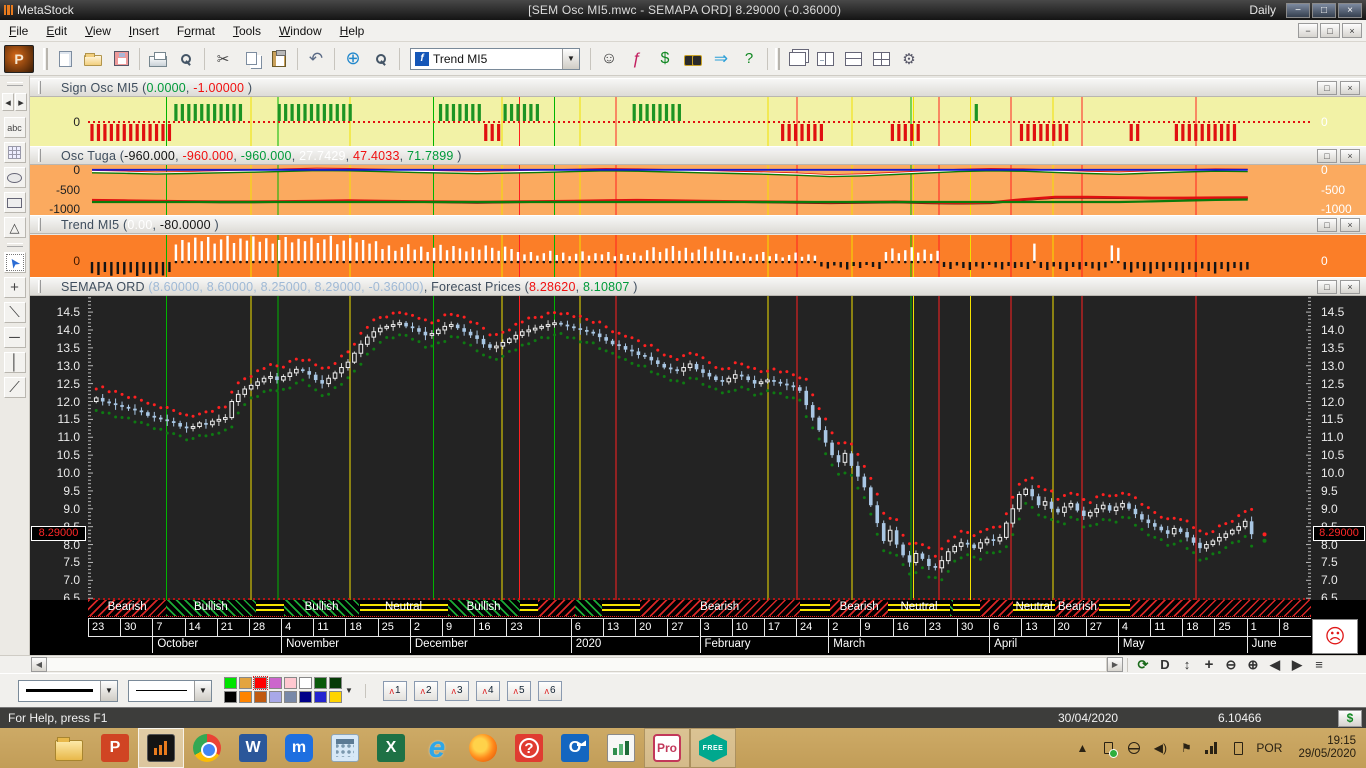 This screenshot has width=1366, height=768. What do you see at coordinates (577, 664) in the screenshot?
I see `horizontal-scrollbar` at bounding box center [577, 664].